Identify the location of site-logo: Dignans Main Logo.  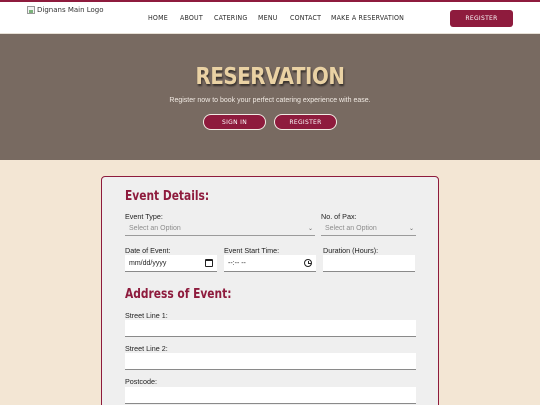
(65, 10).